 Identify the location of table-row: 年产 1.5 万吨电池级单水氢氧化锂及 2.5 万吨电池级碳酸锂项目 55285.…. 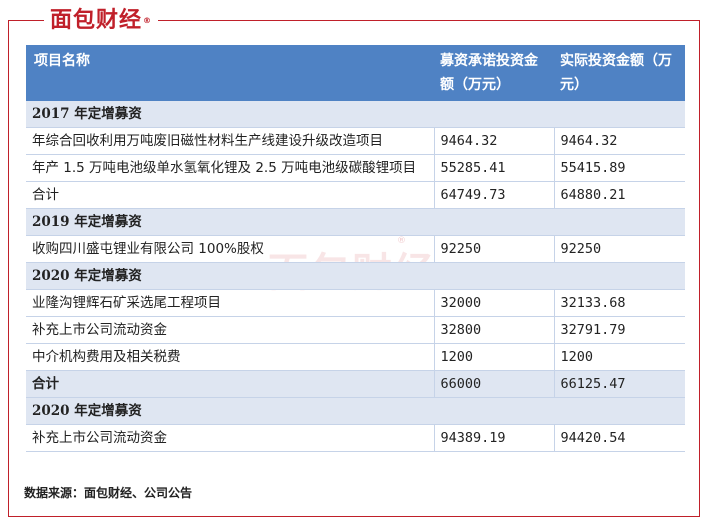
(355, 168).